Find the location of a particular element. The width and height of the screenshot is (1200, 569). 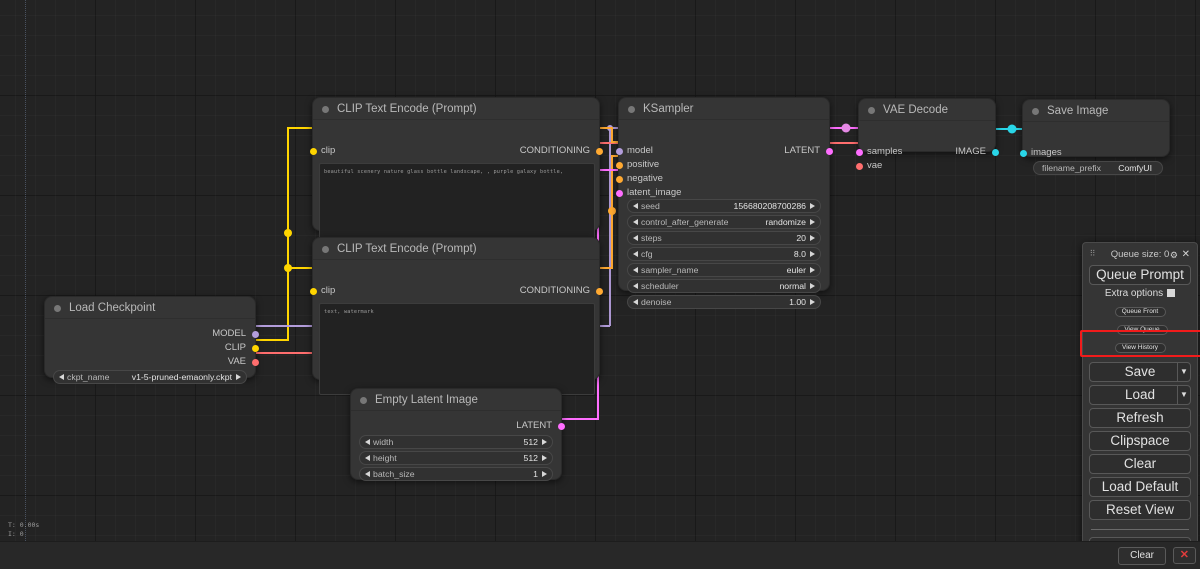

widget-cfg: cfg 8.0 is located at coordinates (724, 254).